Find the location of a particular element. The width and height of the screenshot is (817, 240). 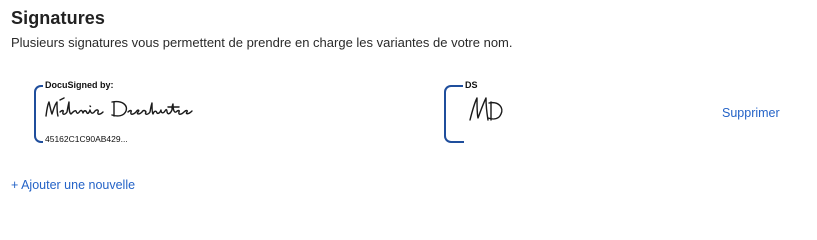

stamp-bracket is located at coordinates (454, 114).